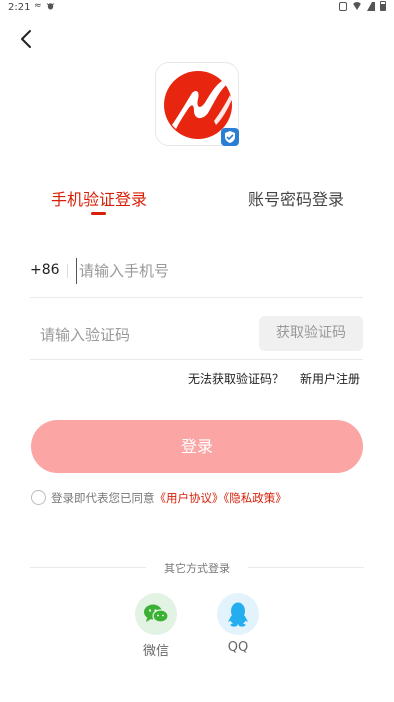  I want to click on agreement-text: 登录即代表您已同意《用户协议》《隐私政策》, so click(169, 498).